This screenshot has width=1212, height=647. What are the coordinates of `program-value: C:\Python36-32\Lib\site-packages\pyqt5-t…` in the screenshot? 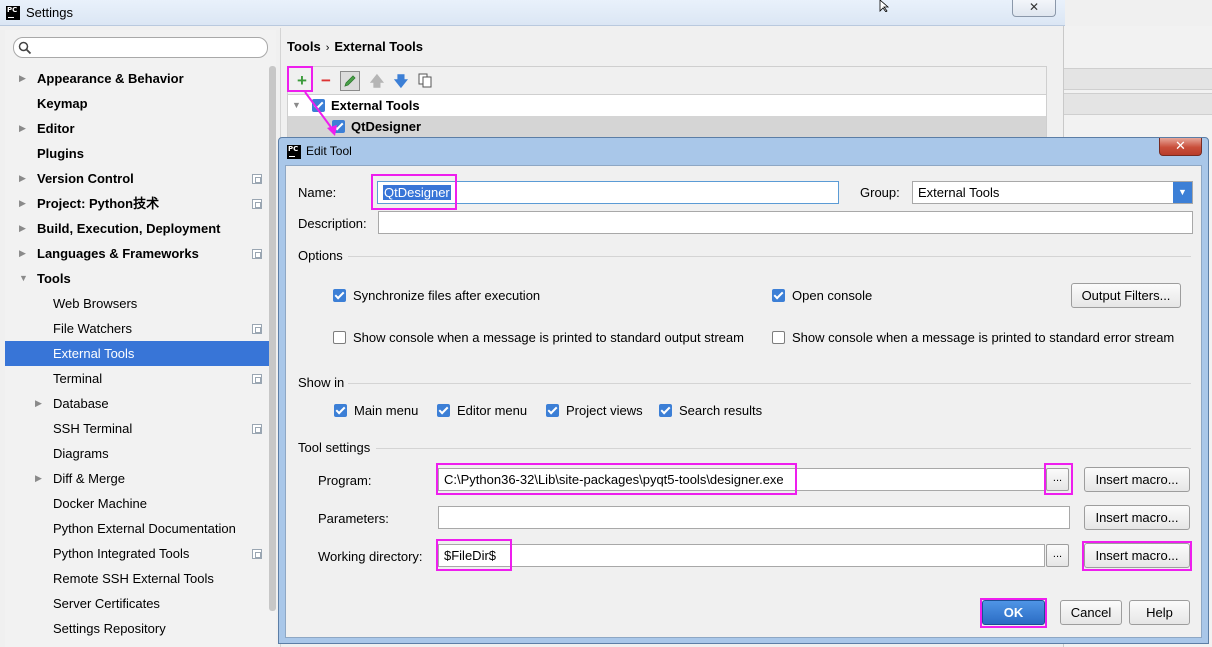 It's located at (614, 479).